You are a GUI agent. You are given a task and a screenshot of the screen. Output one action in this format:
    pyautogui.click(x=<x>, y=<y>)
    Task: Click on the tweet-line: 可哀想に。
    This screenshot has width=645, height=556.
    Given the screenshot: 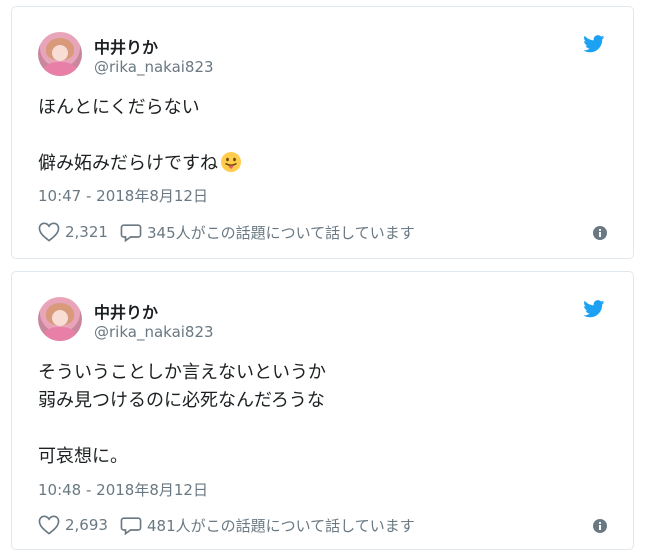 What is the action you would take?
    pyautogui.click(x=83, y=456)
    